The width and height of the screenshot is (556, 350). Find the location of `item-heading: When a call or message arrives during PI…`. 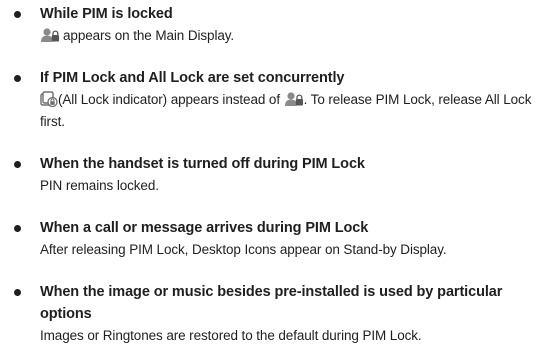

item-heading: When a call or message arrives during PI… is located at coordinates (204, 228).